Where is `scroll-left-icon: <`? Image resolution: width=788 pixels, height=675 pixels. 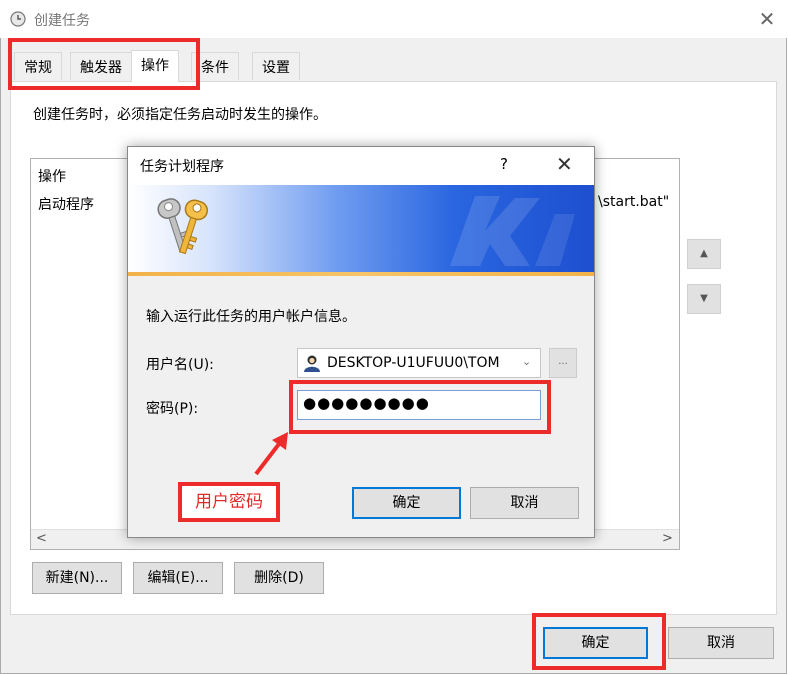
scroll-left-icon: < is located at coordinates (41, 538).